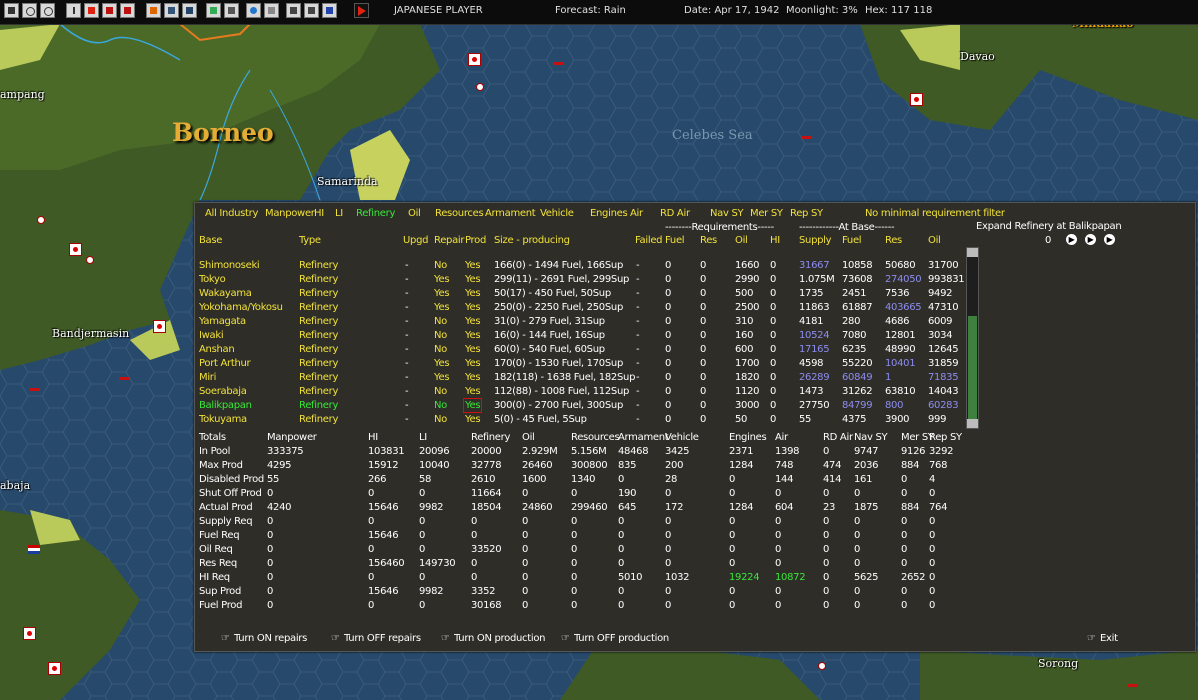 This screenshot has height=700, width=1198. I want to click on row-base: Balikpapan, so click(225, 405).